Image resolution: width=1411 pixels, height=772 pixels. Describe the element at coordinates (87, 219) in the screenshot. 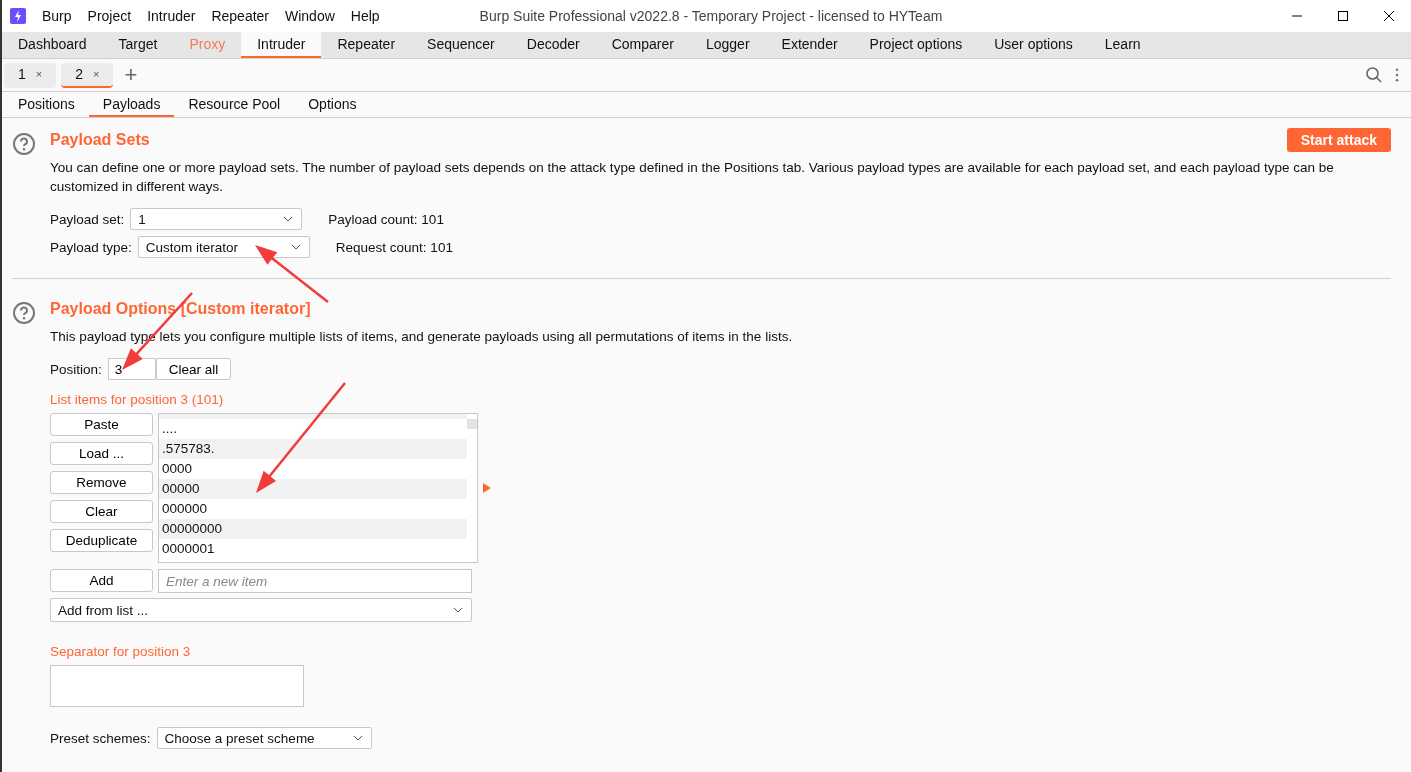

I see `field-label: Payload set:` at that location.